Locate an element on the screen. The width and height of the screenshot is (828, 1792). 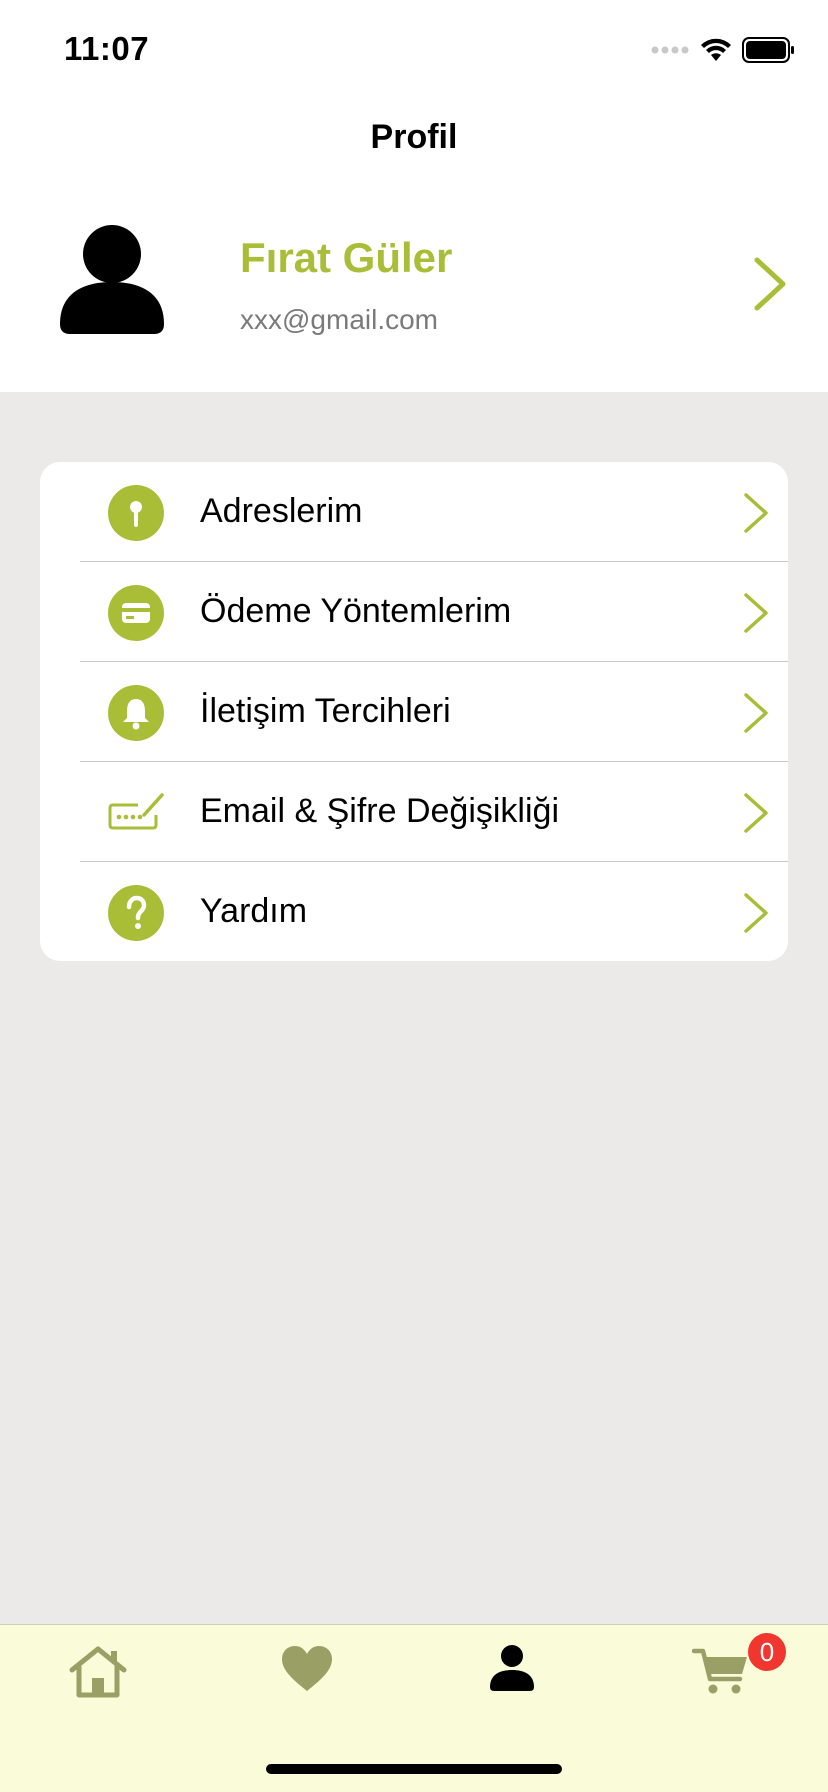
status-icons is located at coordinates (723, 50).